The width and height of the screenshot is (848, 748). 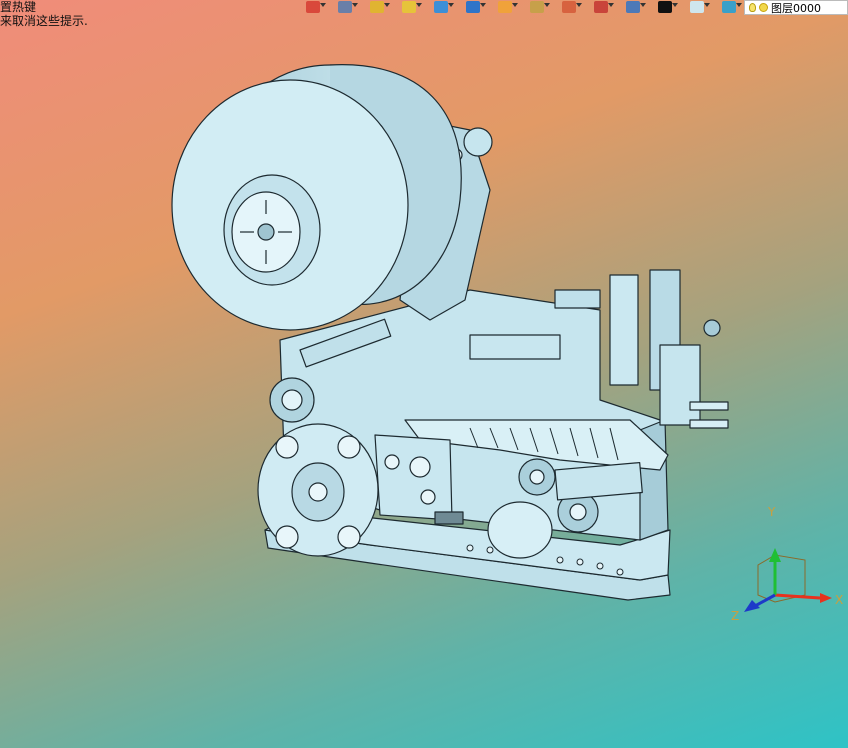 I want to click on x-axis-arrow, so click(x=826, y=598).